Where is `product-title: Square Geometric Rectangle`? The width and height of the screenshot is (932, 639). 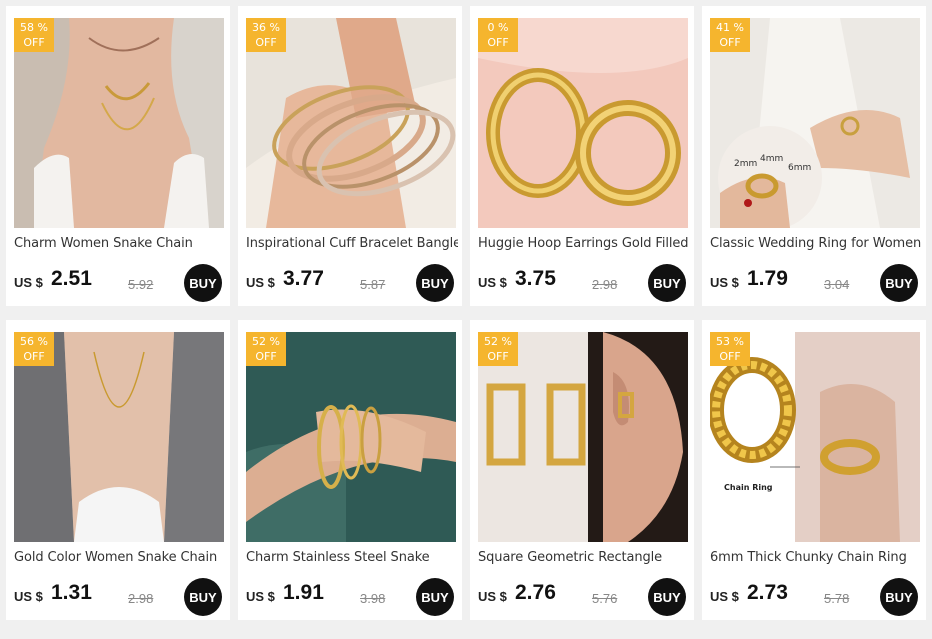
product-title: Square Geometric Rectangle is located at coordinates (584, 559).